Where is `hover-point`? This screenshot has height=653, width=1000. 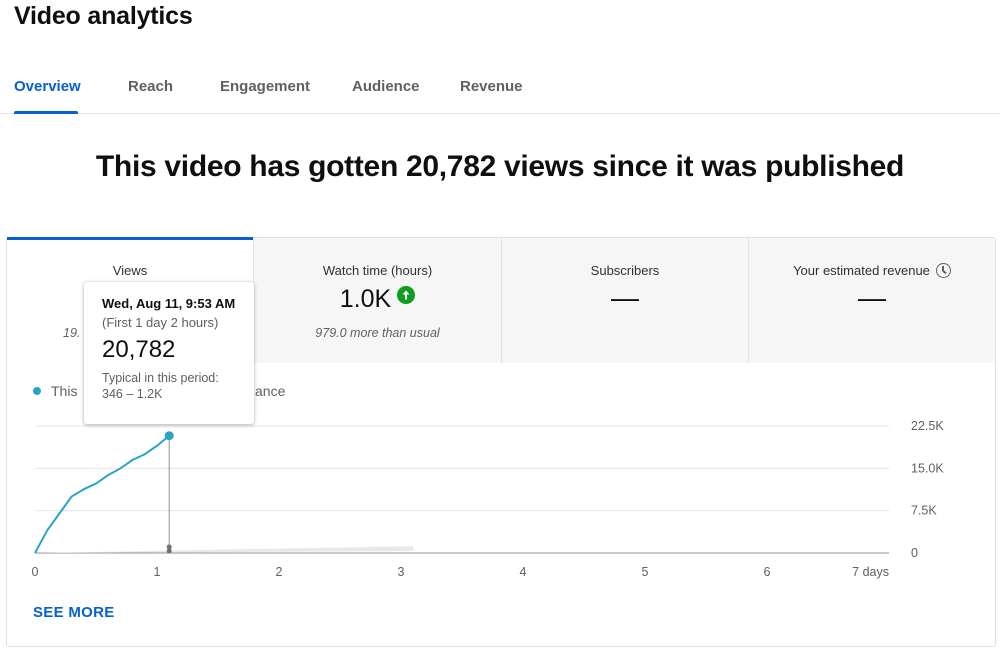
hover-point is located at coordinates (169, 436).